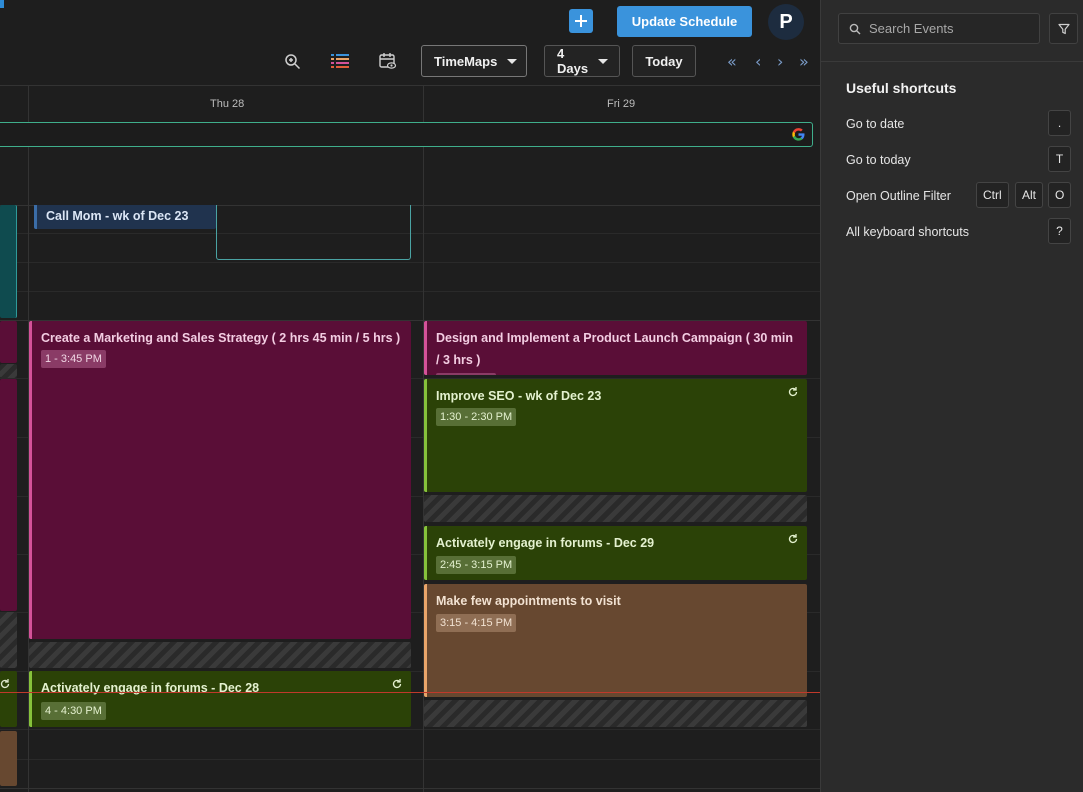 The width and height of the screenshot is (1083, 792). What do you see at coordinates (684, 21) in the screenshot?
I see `update-schedule-button: Update Schedule` at bounding box center [684, 21].